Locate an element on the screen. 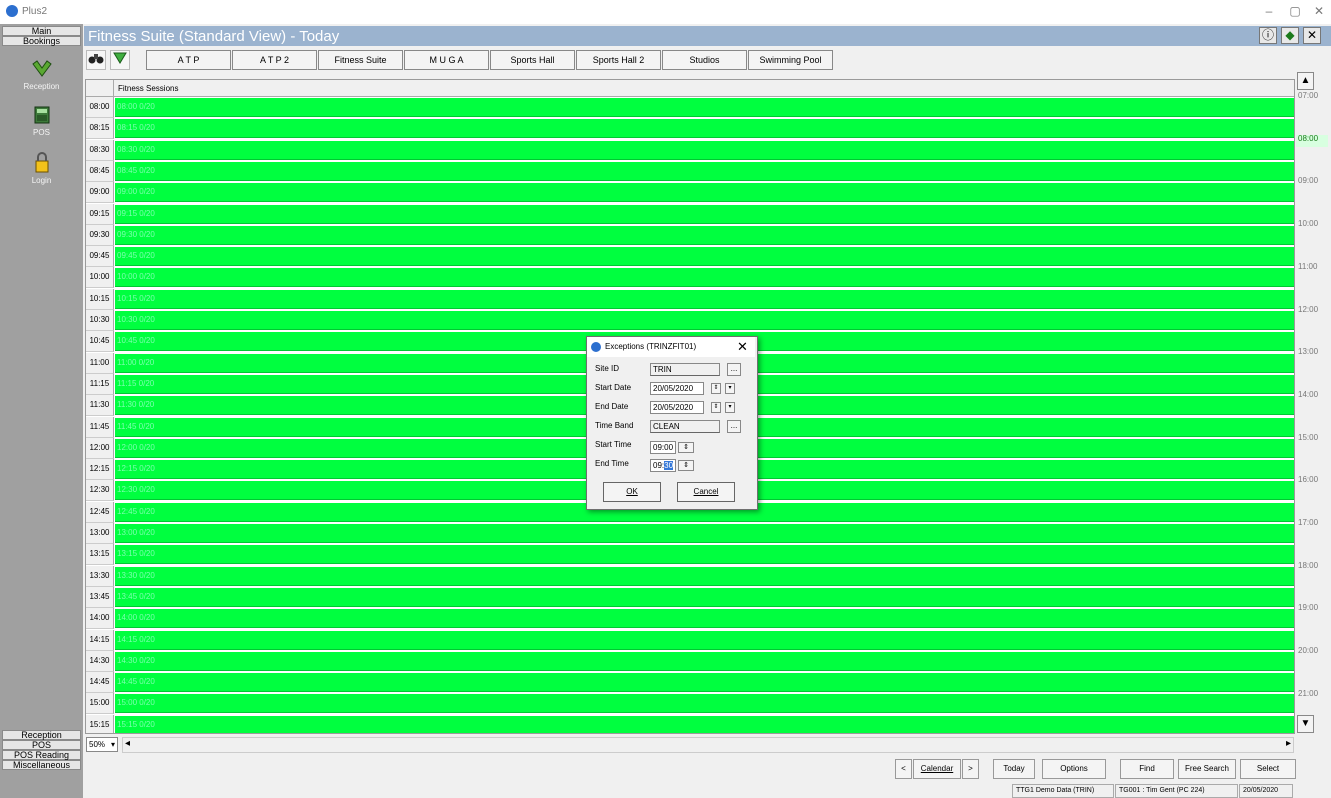  start-time-spinner-icon: ⇕ is located at coordinates (686, 447).